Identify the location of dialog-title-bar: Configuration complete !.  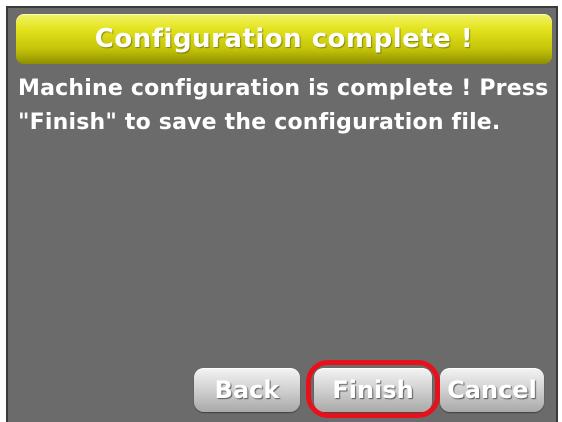
(284, 39).